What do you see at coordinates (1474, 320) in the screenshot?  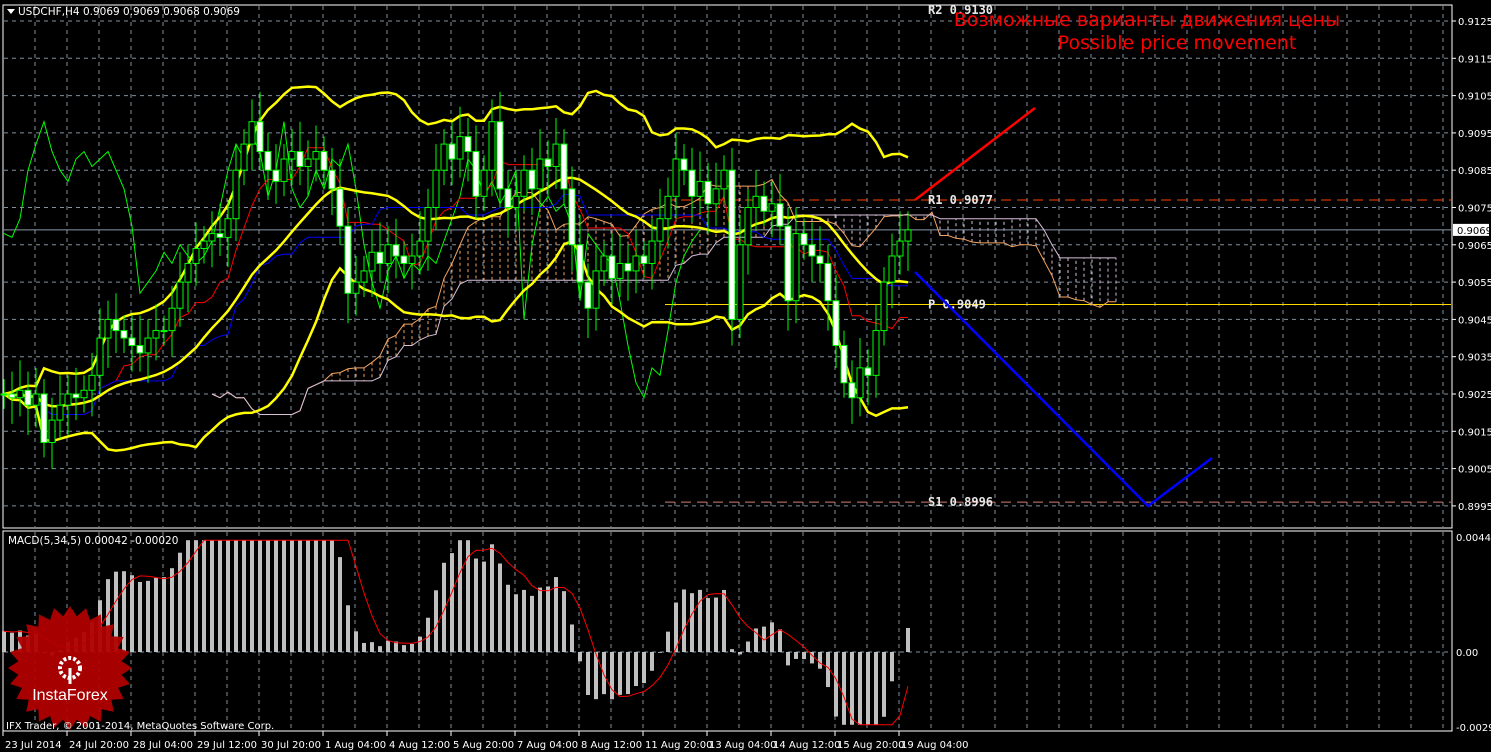 I see `price-tick-label: 0.9045` at bounding box center [1474, 320].